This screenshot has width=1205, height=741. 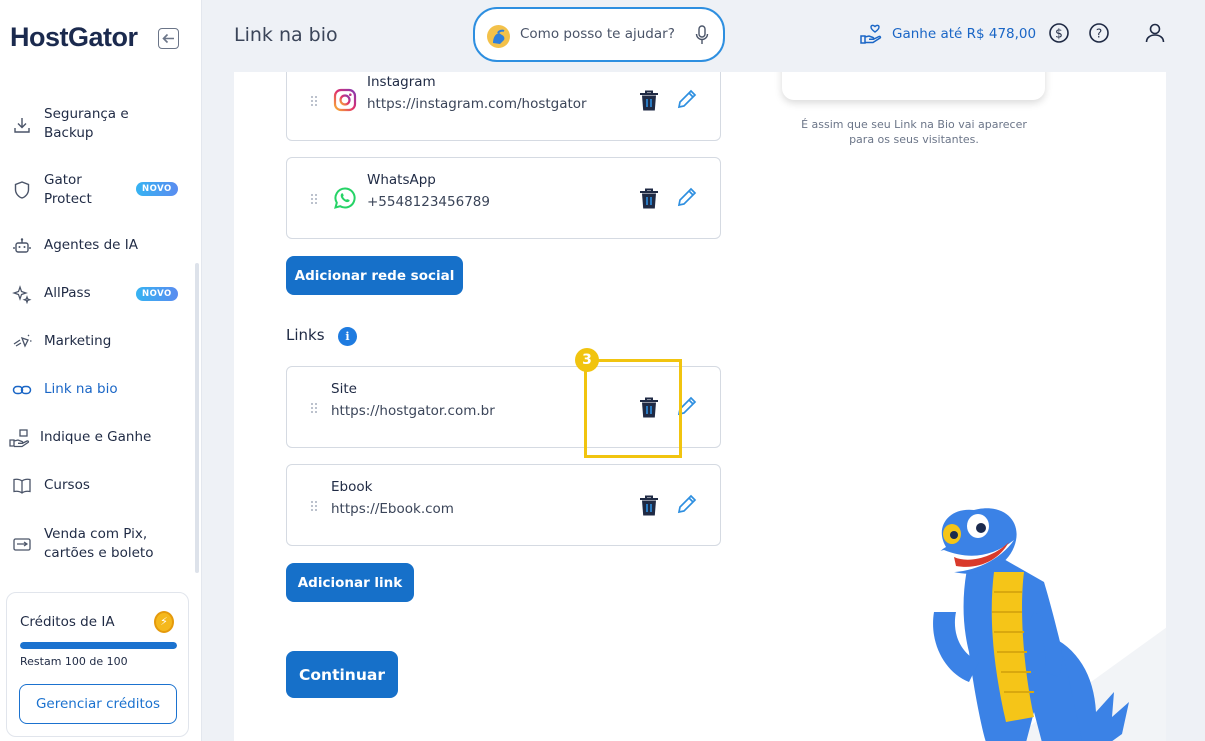 I want to click on sidebar-item-venda-pix: Venda com Pix, cartões e boleto, so click(x=97, y=544).